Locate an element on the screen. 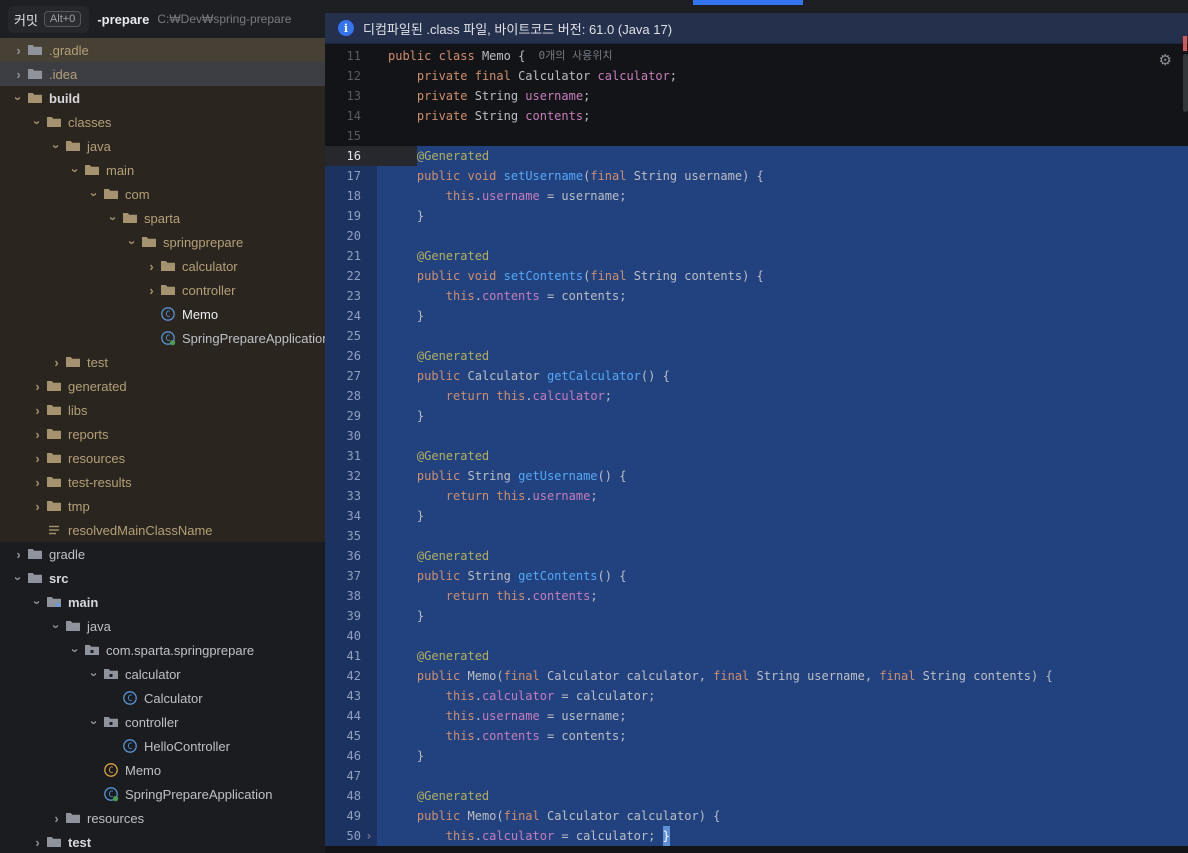  code-line-13: 13 private String username; is located at coordinates (756, 96).